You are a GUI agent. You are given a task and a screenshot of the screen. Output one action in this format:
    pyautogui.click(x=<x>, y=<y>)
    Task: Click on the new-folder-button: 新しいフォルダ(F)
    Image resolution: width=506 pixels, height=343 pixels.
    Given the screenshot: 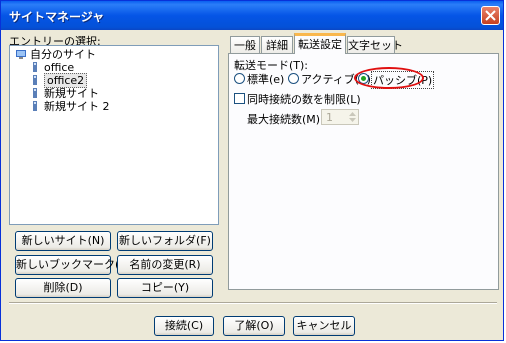 What is the action you would take?
    pyautogui.click(x=165, y=241)
    